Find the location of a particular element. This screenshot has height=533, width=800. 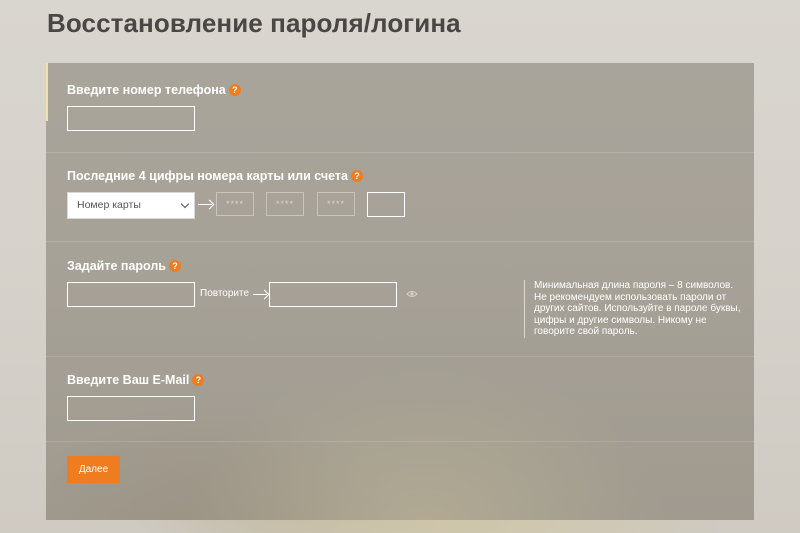

password-input is located at coordinates (131, 294).